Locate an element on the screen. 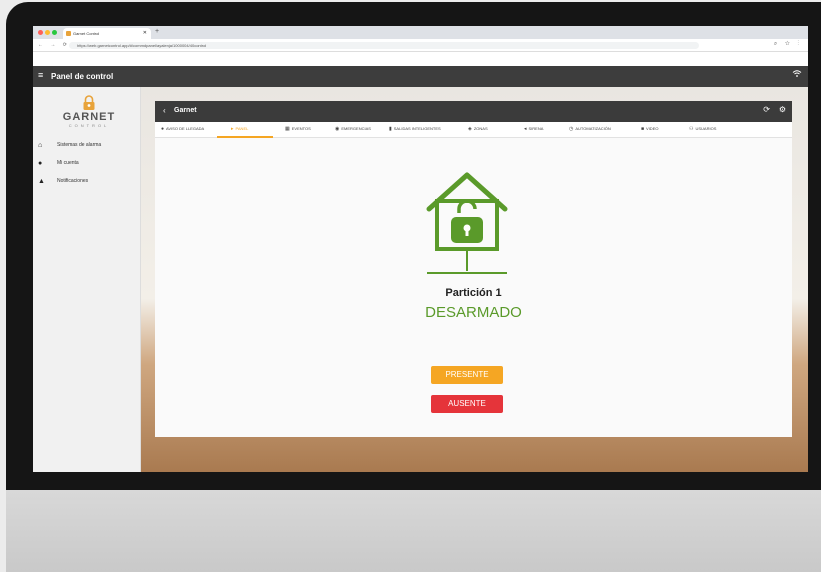 The height and width of the screenshot is (572, 821). arm-present-button: PRESENTE is located at coordinates (467, 375).